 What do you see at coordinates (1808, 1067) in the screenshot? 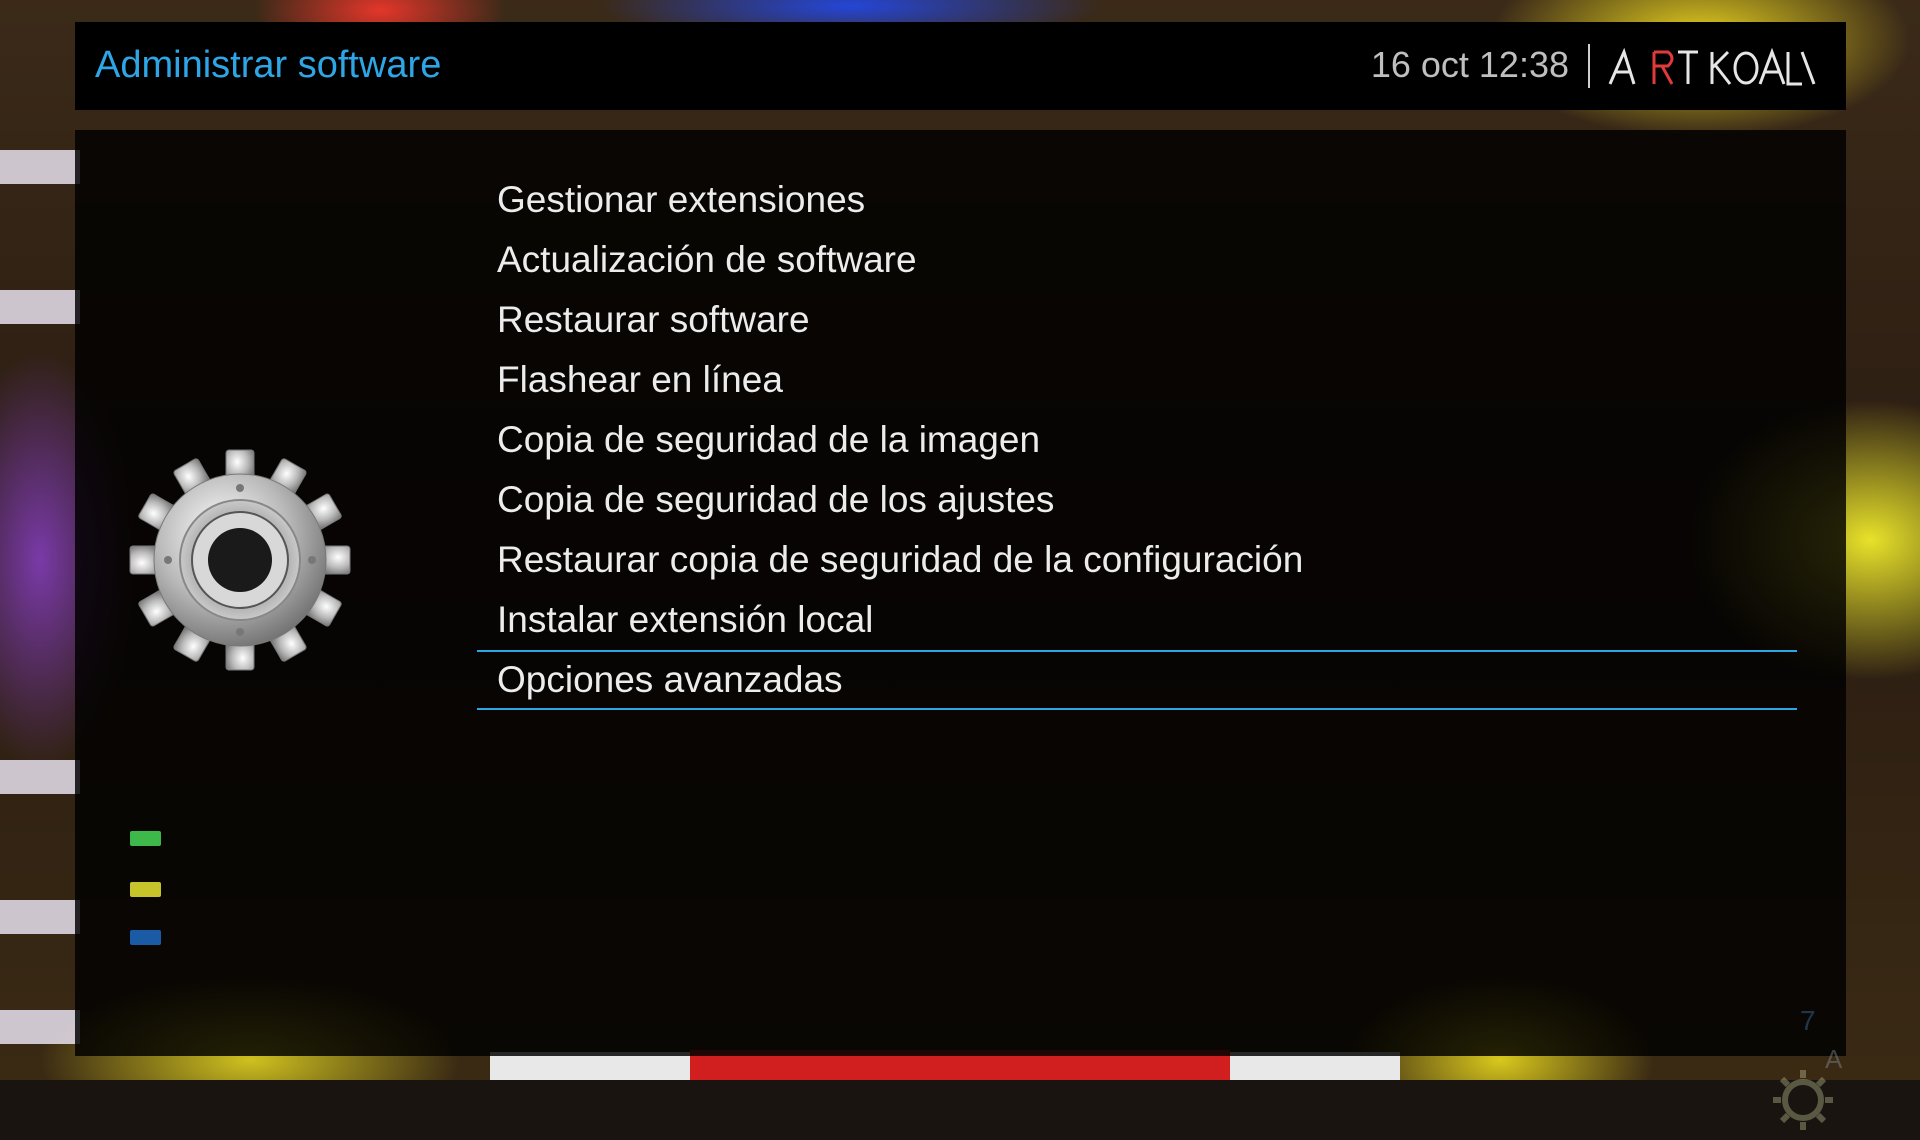
I see `channel-watermark-icon: 7 A` at bounding box center [1808, 1067].